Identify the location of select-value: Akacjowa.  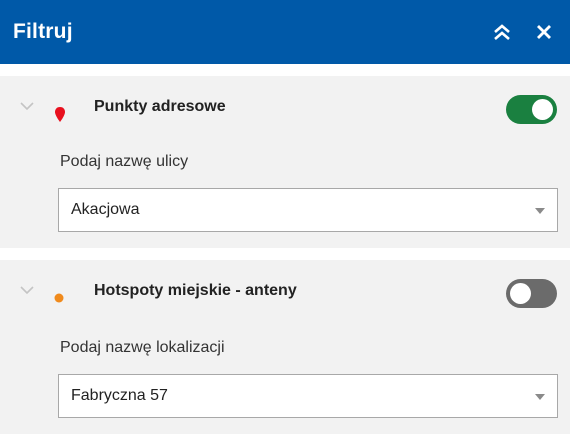
(105, 209).